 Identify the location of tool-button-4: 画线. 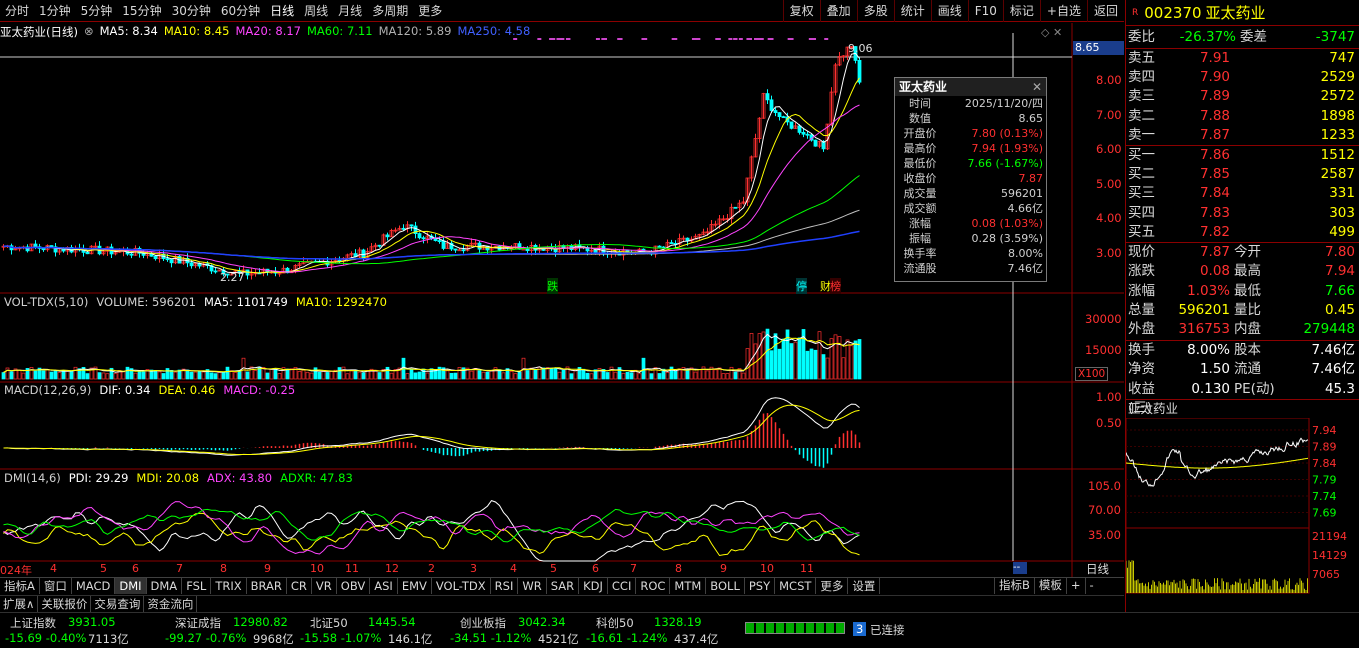
(949, 11).